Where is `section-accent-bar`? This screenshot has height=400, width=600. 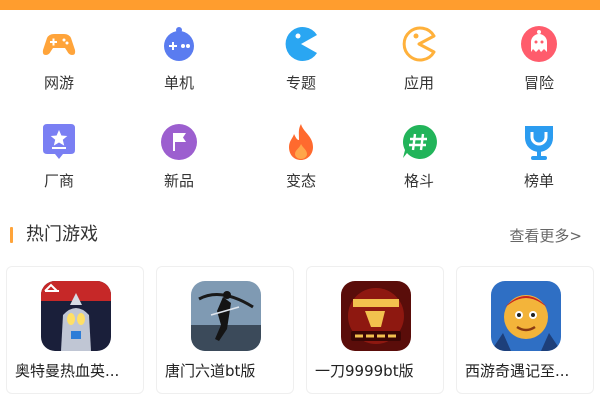 section-accent-bar is located at coordinates (11, 235).